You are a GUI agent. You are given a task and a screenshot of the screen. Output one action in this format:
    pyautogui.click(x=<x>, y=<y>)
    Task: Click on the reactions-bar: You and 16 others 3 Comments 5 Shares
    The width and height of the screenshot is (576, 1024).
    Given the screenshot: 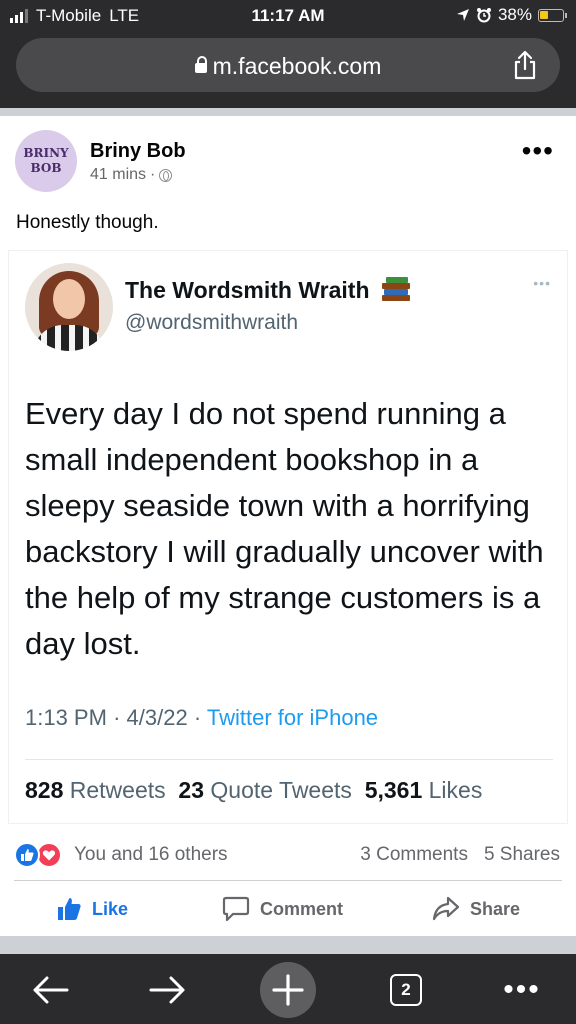 What is the action you would take?
    pyautogui.click(x=288, y=855)
    